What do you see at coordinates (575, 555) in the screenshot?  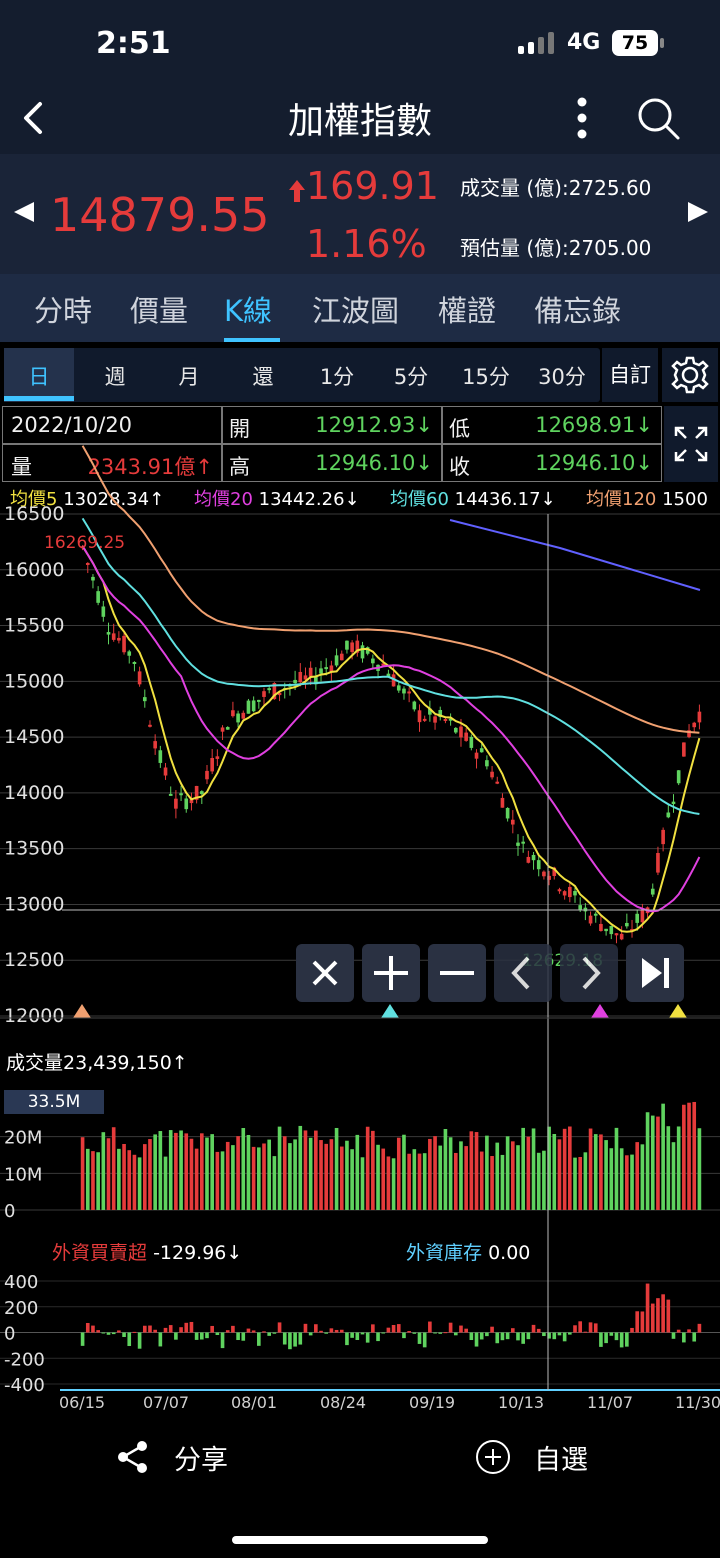 I see `ma240-line` at bounding box center [575, 555].